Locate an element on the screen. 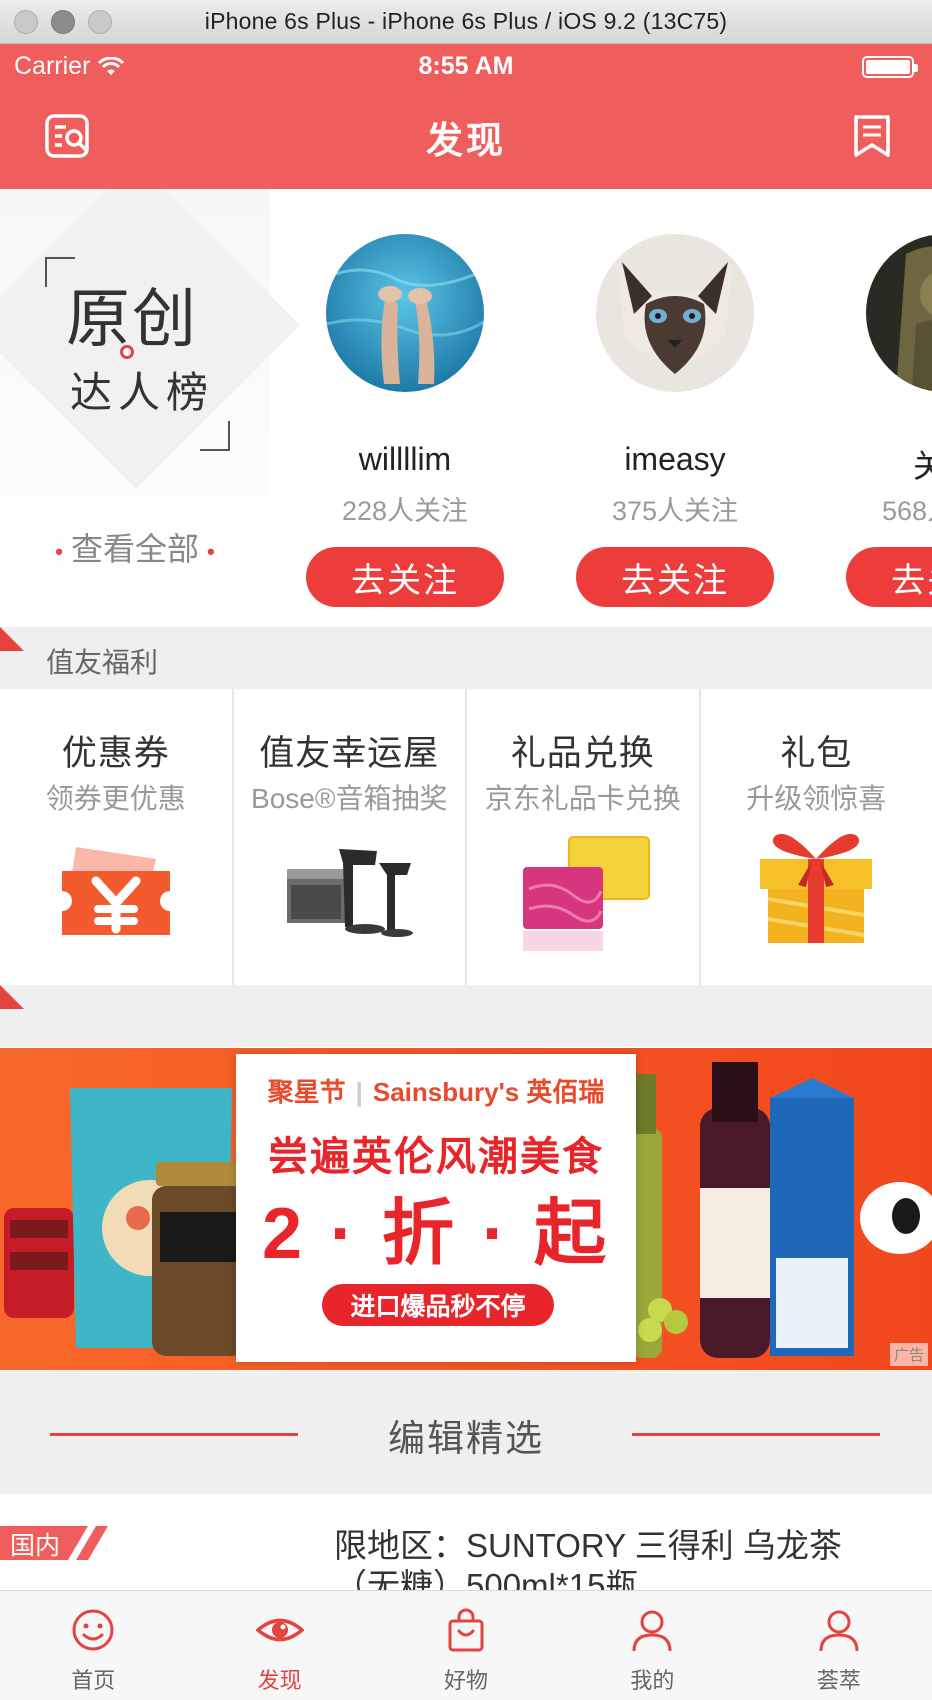 This screenshot has width=932, height=1700. app-header: Carrier 8:55 AM 发现 is located at coordinates (466, 116).